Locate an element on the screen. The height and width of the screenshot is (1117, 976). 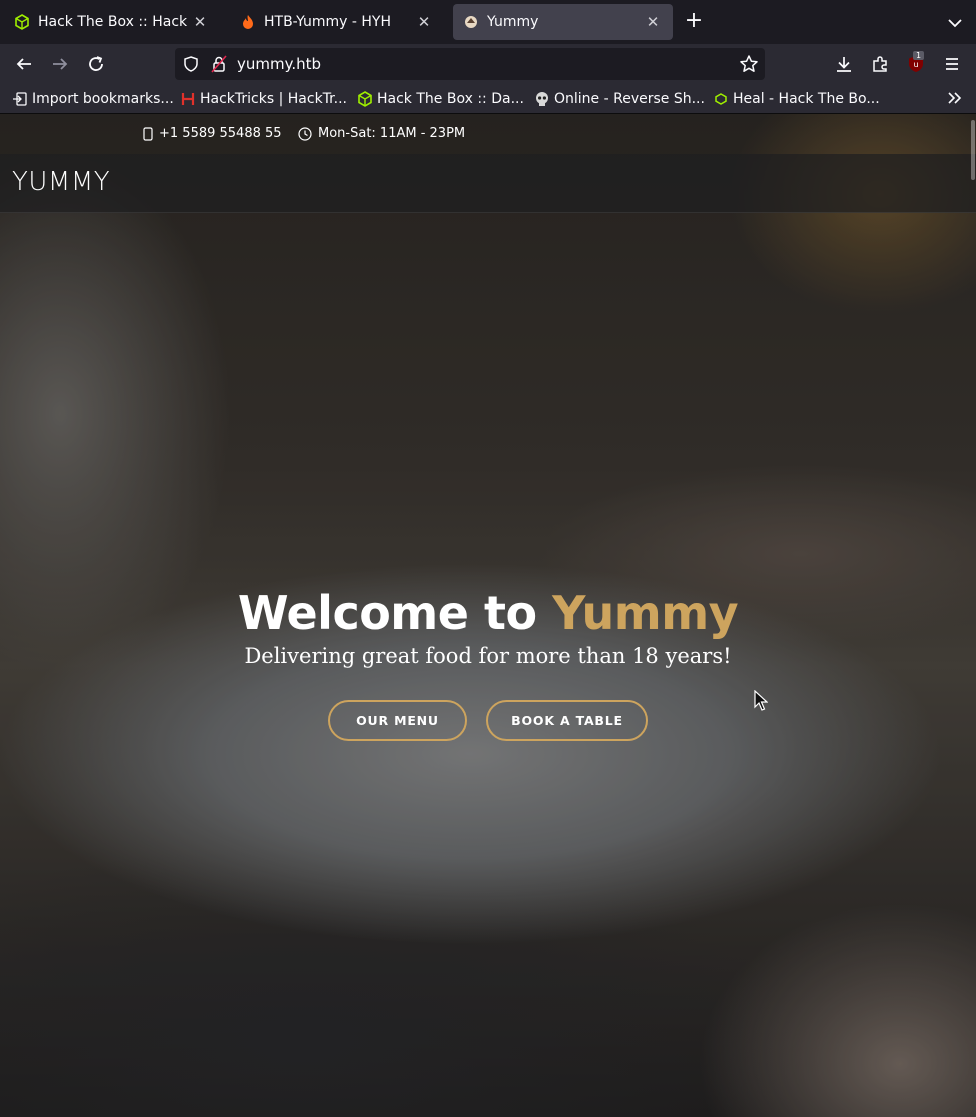
puzzle-icon is located at coordinates (880, 64).